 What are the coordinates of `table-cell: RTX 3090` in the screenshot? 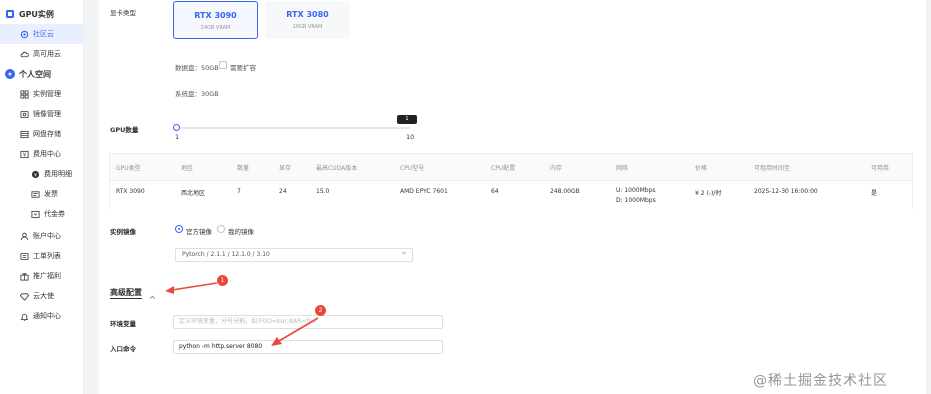 It's located at (130, 191).